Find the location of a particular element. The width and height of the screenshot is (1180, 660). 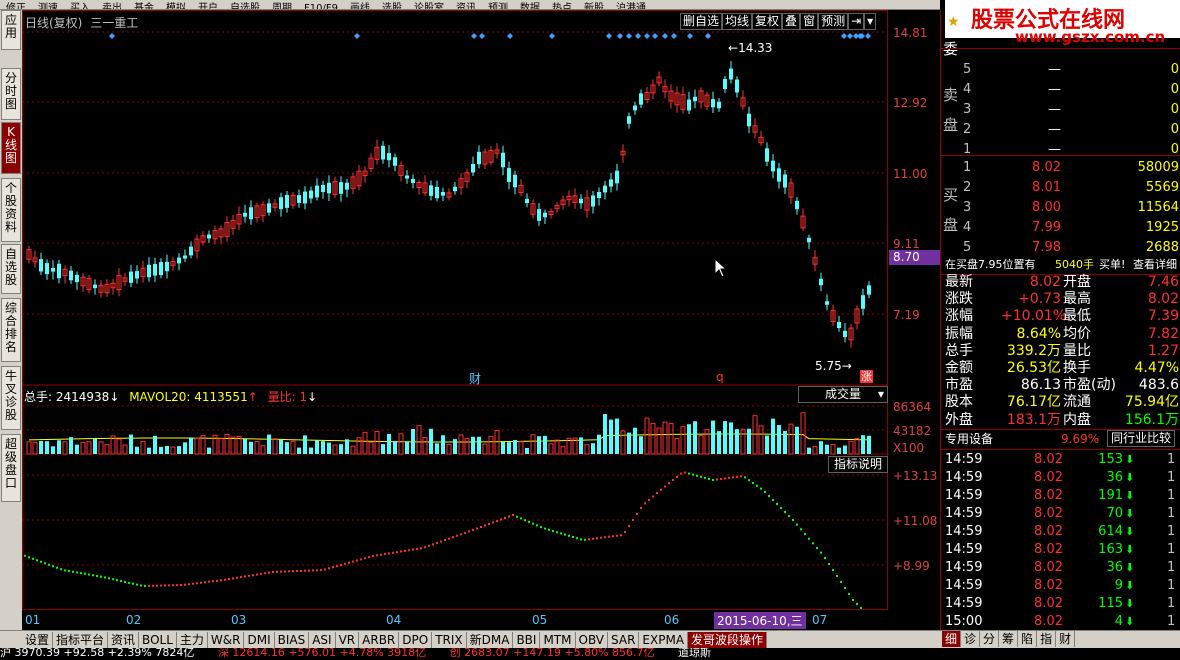

left-tab: 超级盘口 is located at coordinates (11, 468).